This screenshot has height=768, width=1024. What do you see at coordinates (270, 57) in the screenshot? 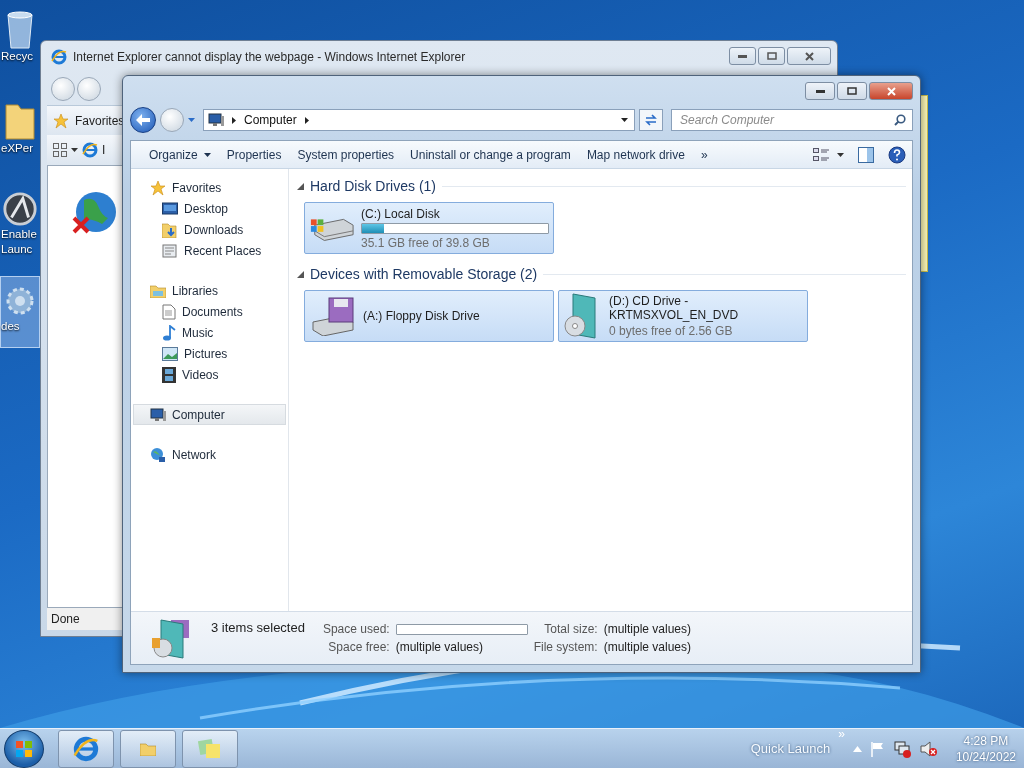
I see `window-title: Internet Explorer cannot display the webpage - Windows Internet Explorer` at bounding box center [270, 57].